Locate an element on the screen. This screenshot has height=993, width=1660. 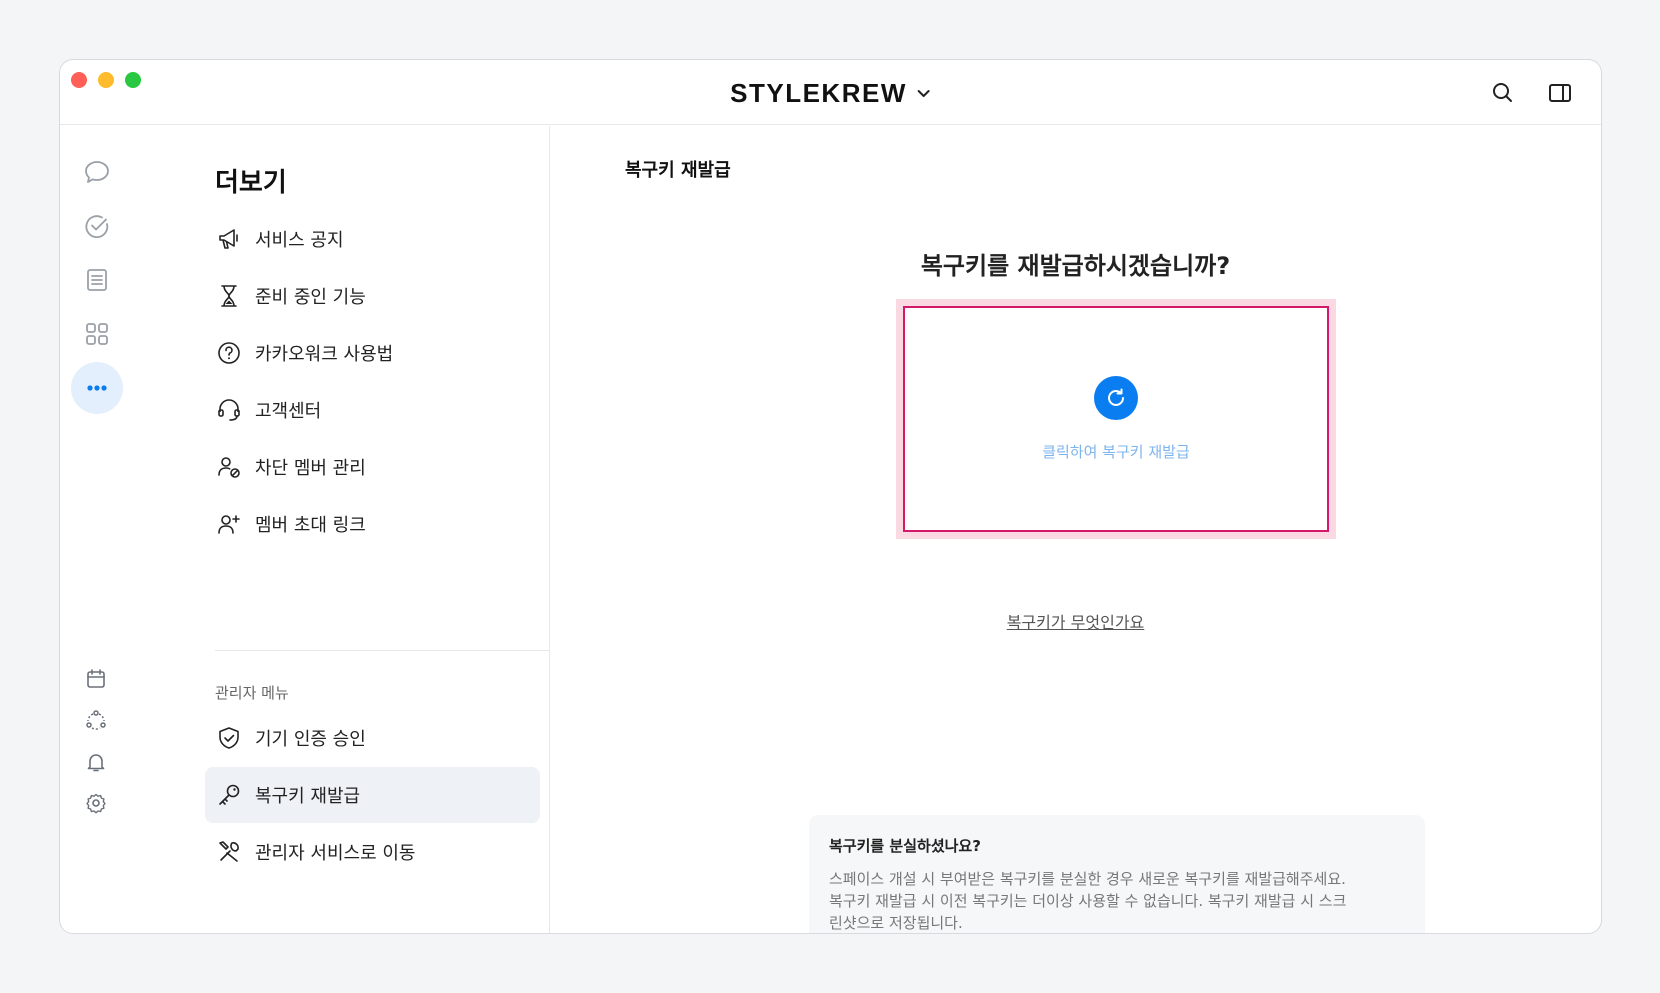
grid-icon is located at coordinates (97, 334).